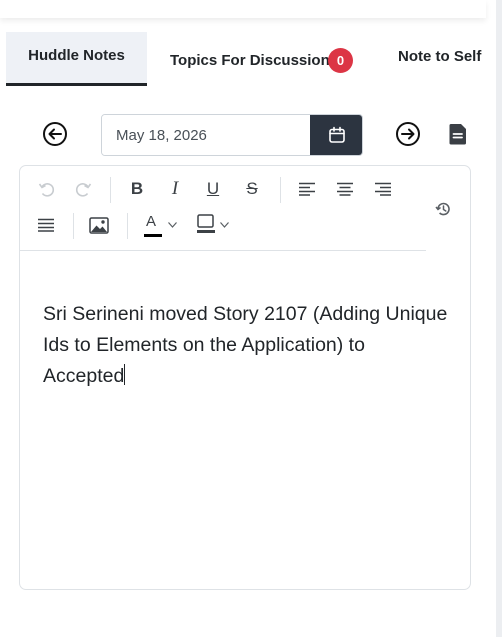 The width and height of the screenshot is (502, 637). I want to click on bold-button: B, so click(137, 189).